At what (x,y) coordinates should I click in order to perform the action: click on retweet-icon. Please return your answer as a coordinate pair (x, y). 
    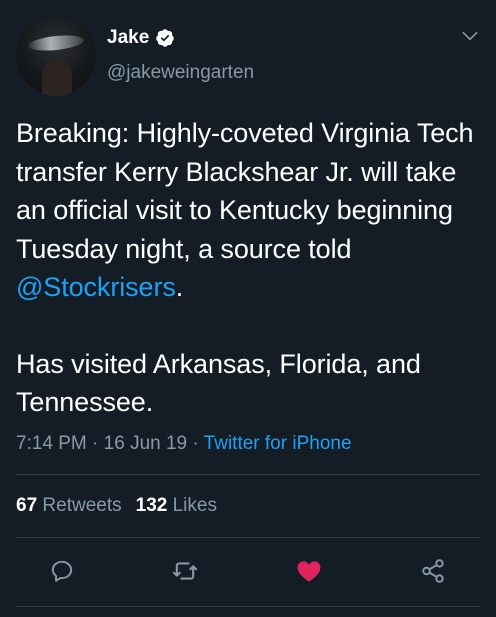
    Looking at the image, I should click on (185, 571).